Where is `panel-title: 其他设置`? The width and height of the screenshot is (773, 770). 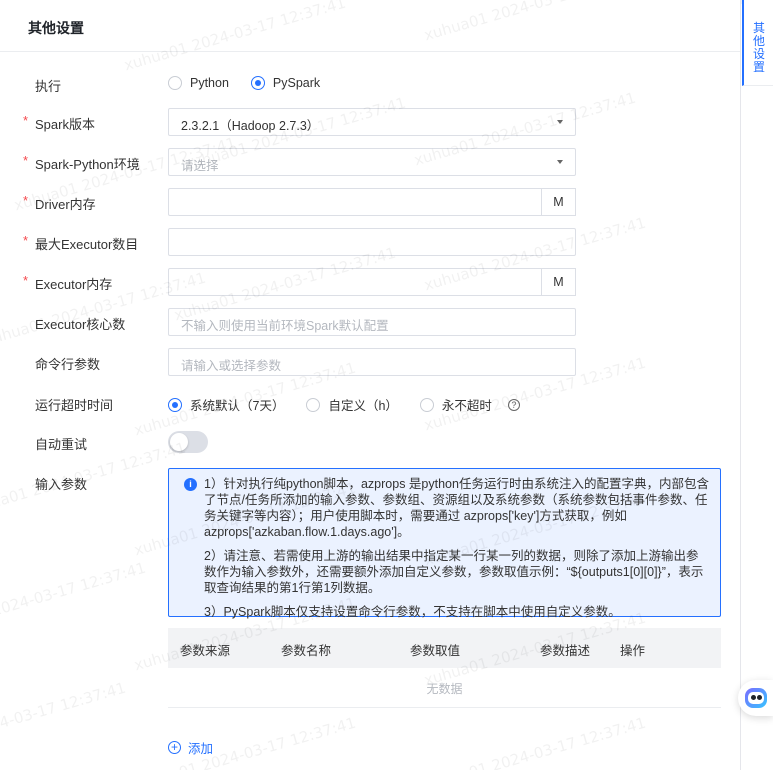
panel-title: 其他设置 is located at coordinates (56, 28).